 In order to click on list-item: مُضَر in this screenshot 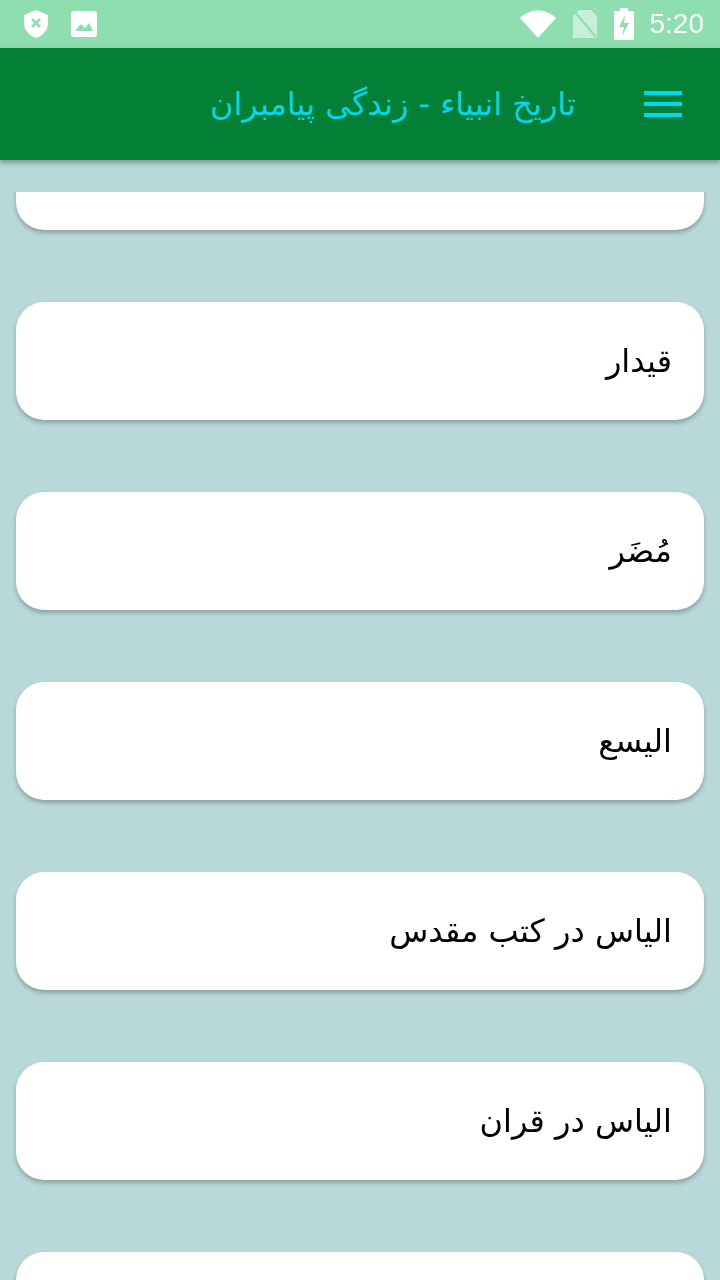, I will do `click(360, 551)`.